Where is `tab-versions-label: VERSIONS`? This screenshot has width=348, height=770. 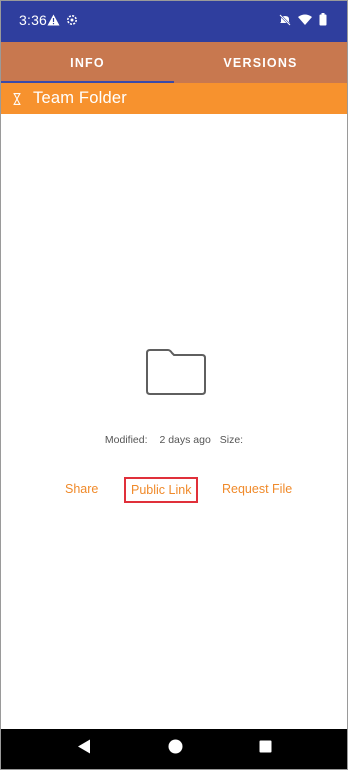 tab-versions-label: VERSIONS is located at coordinates (260, 62).